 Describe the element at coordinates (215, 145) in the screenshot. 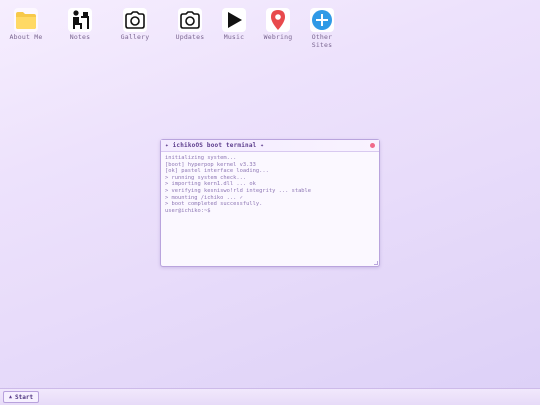

I see `terminal-title: ✦ ichikoOS boot terminal ✦` at that location.